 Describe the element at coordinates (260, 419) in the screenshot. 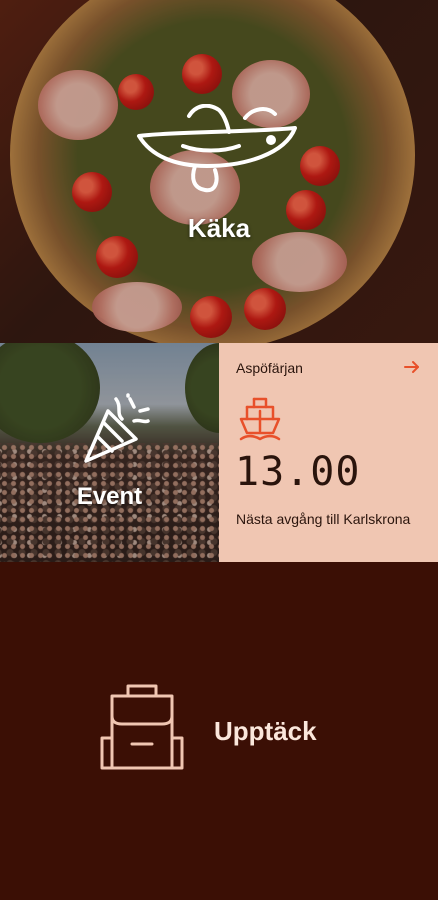

I see `ferry-icon` at that location.